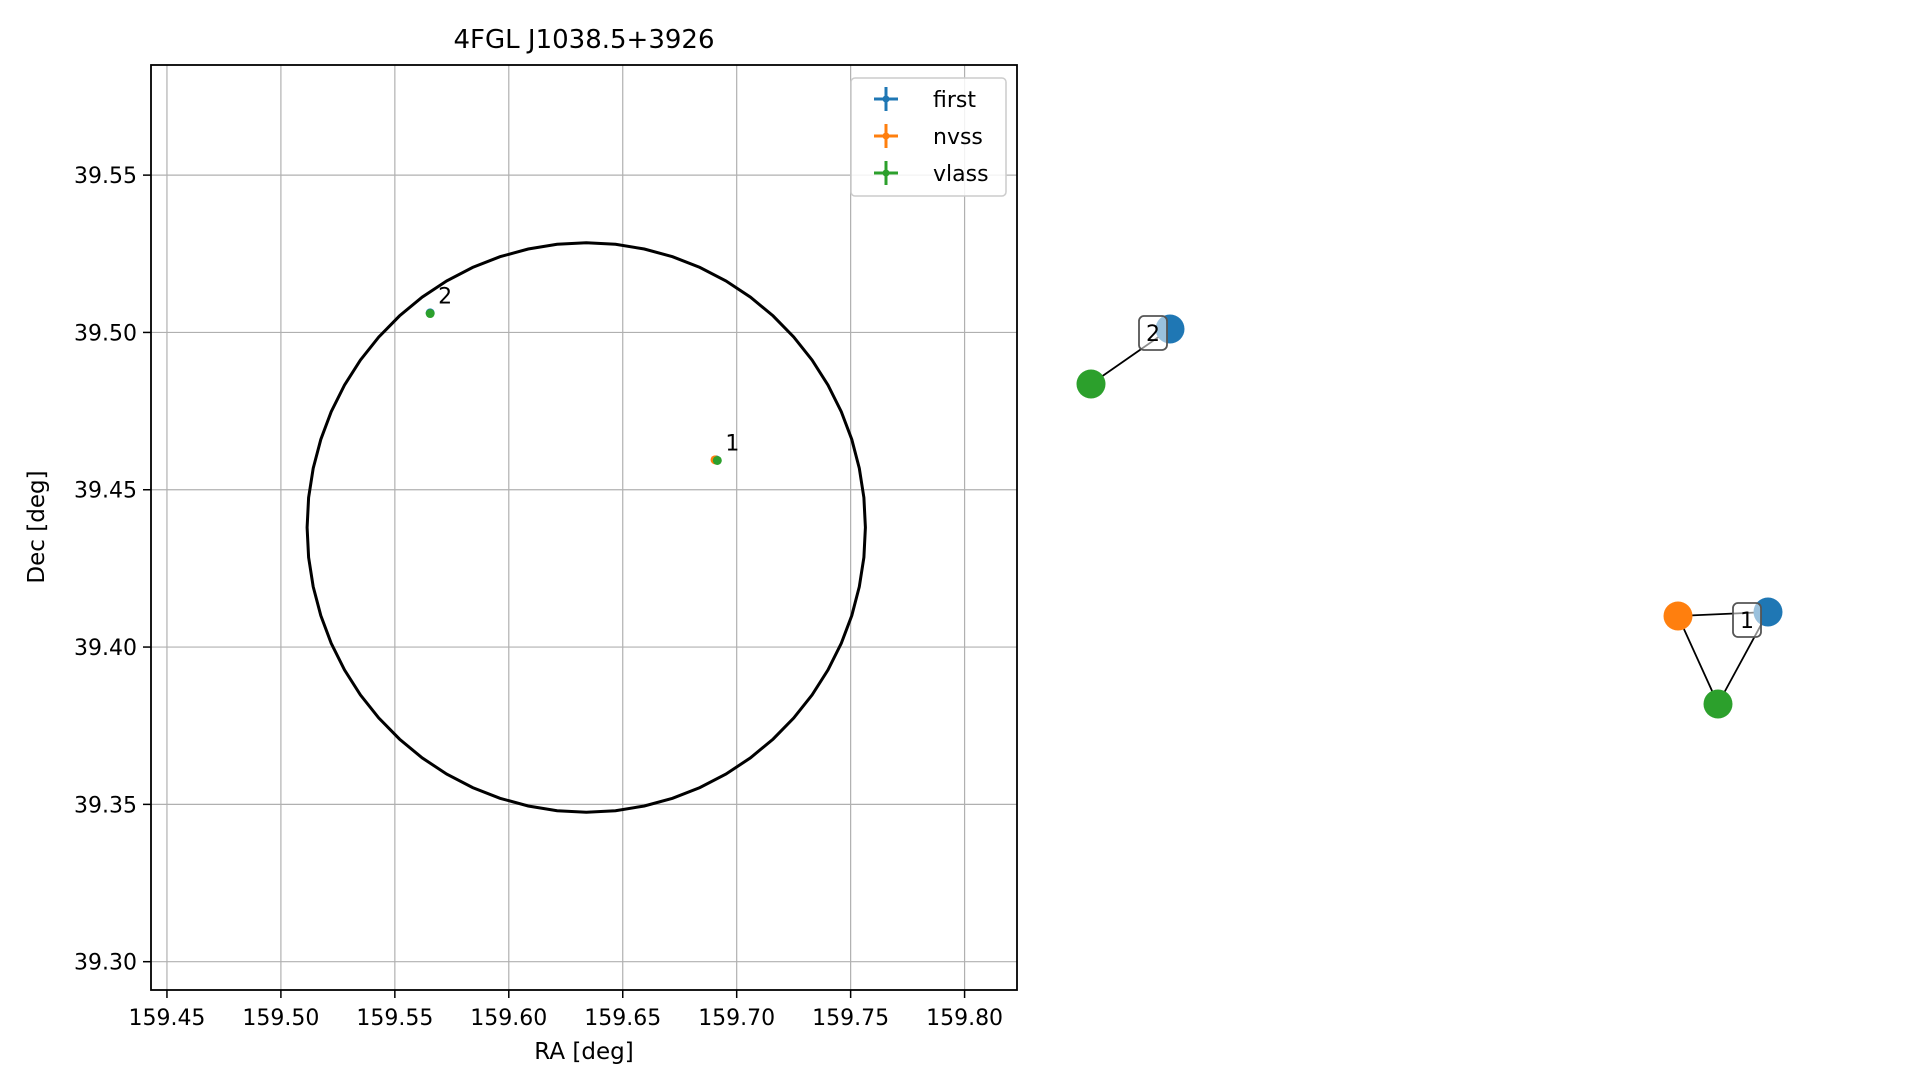 The height and width of the screenshot is (1080, 1919). Describe the element at coordinates (1678, 616) in the screenshot. I see `network-node-nvss` at that location.